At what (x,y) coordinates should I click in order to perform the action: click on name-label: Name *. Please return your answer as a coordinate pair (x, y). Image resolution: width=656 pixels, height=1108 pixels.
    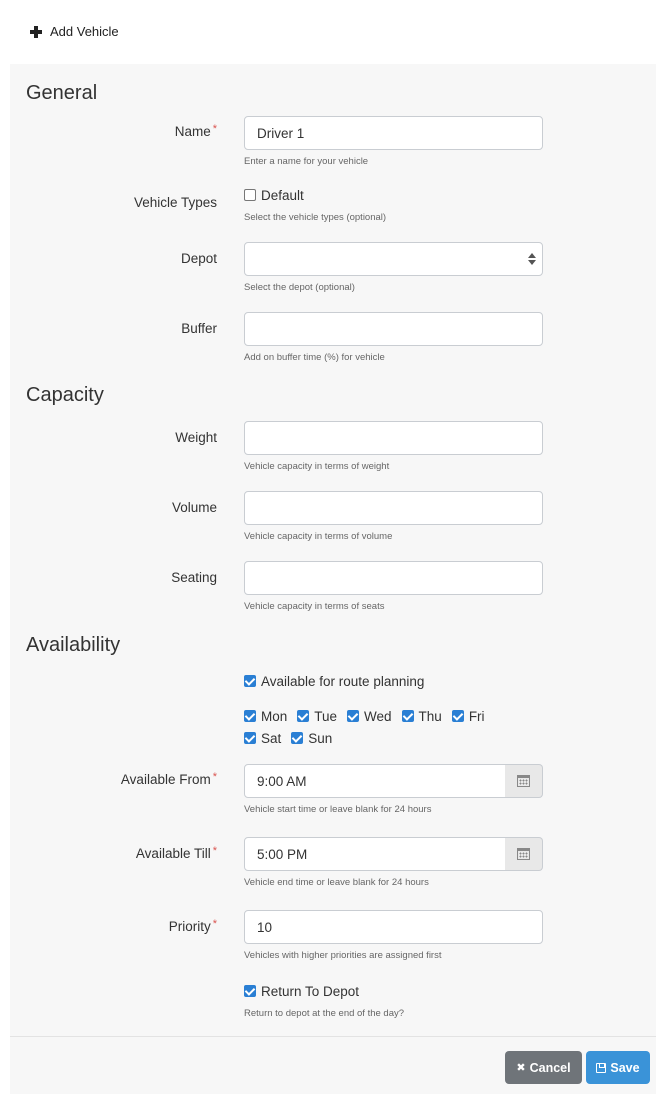
    Looking at the image, I should click on (195, 131).